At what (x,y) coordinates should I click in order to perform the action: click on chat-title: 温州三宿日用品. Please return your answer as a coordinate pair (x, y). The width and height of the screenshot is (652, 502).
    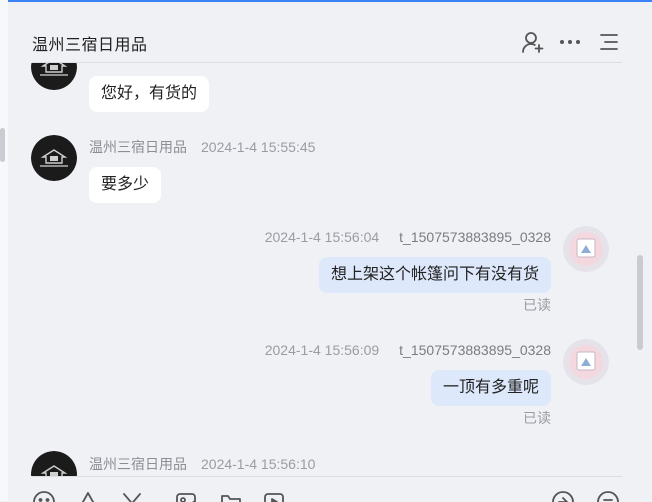
    Looking at the image, I should click on (90, 45).